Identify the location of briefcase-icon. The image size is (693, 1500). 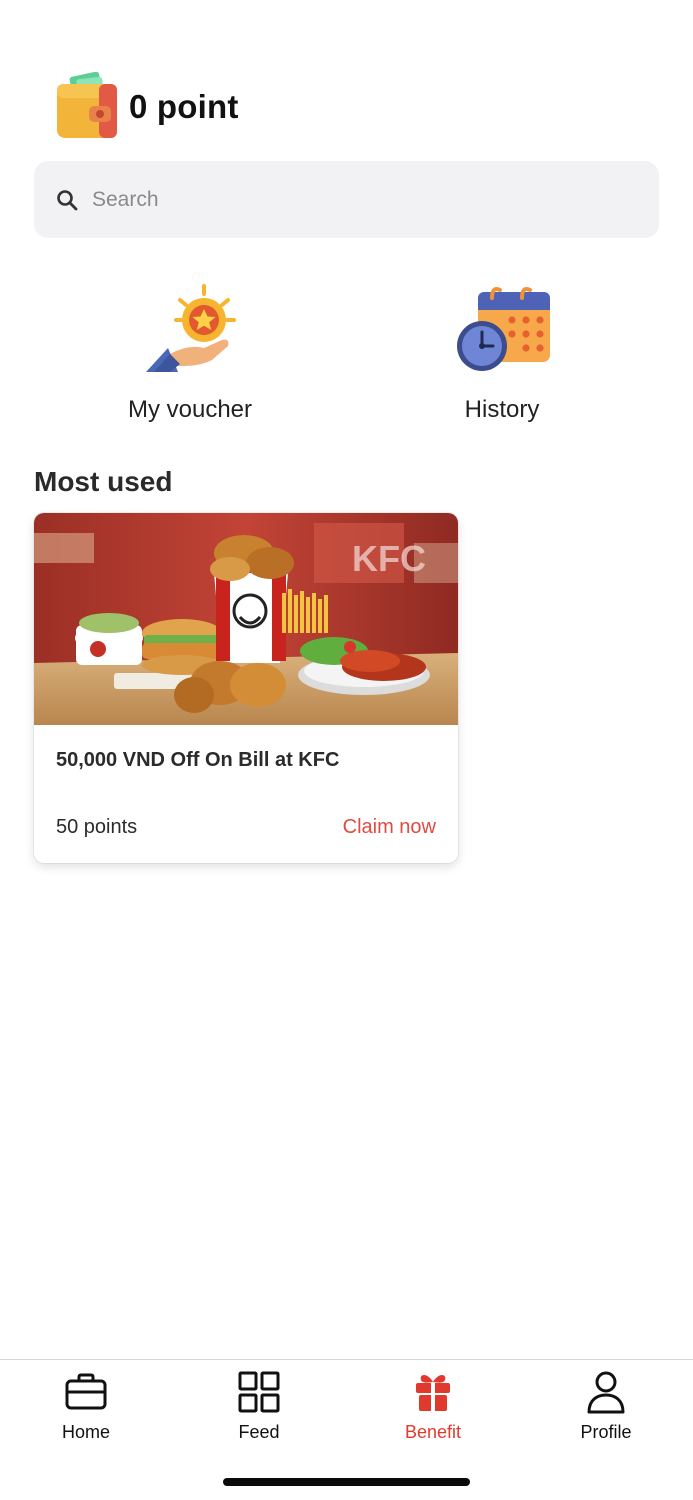
(86, 1391).